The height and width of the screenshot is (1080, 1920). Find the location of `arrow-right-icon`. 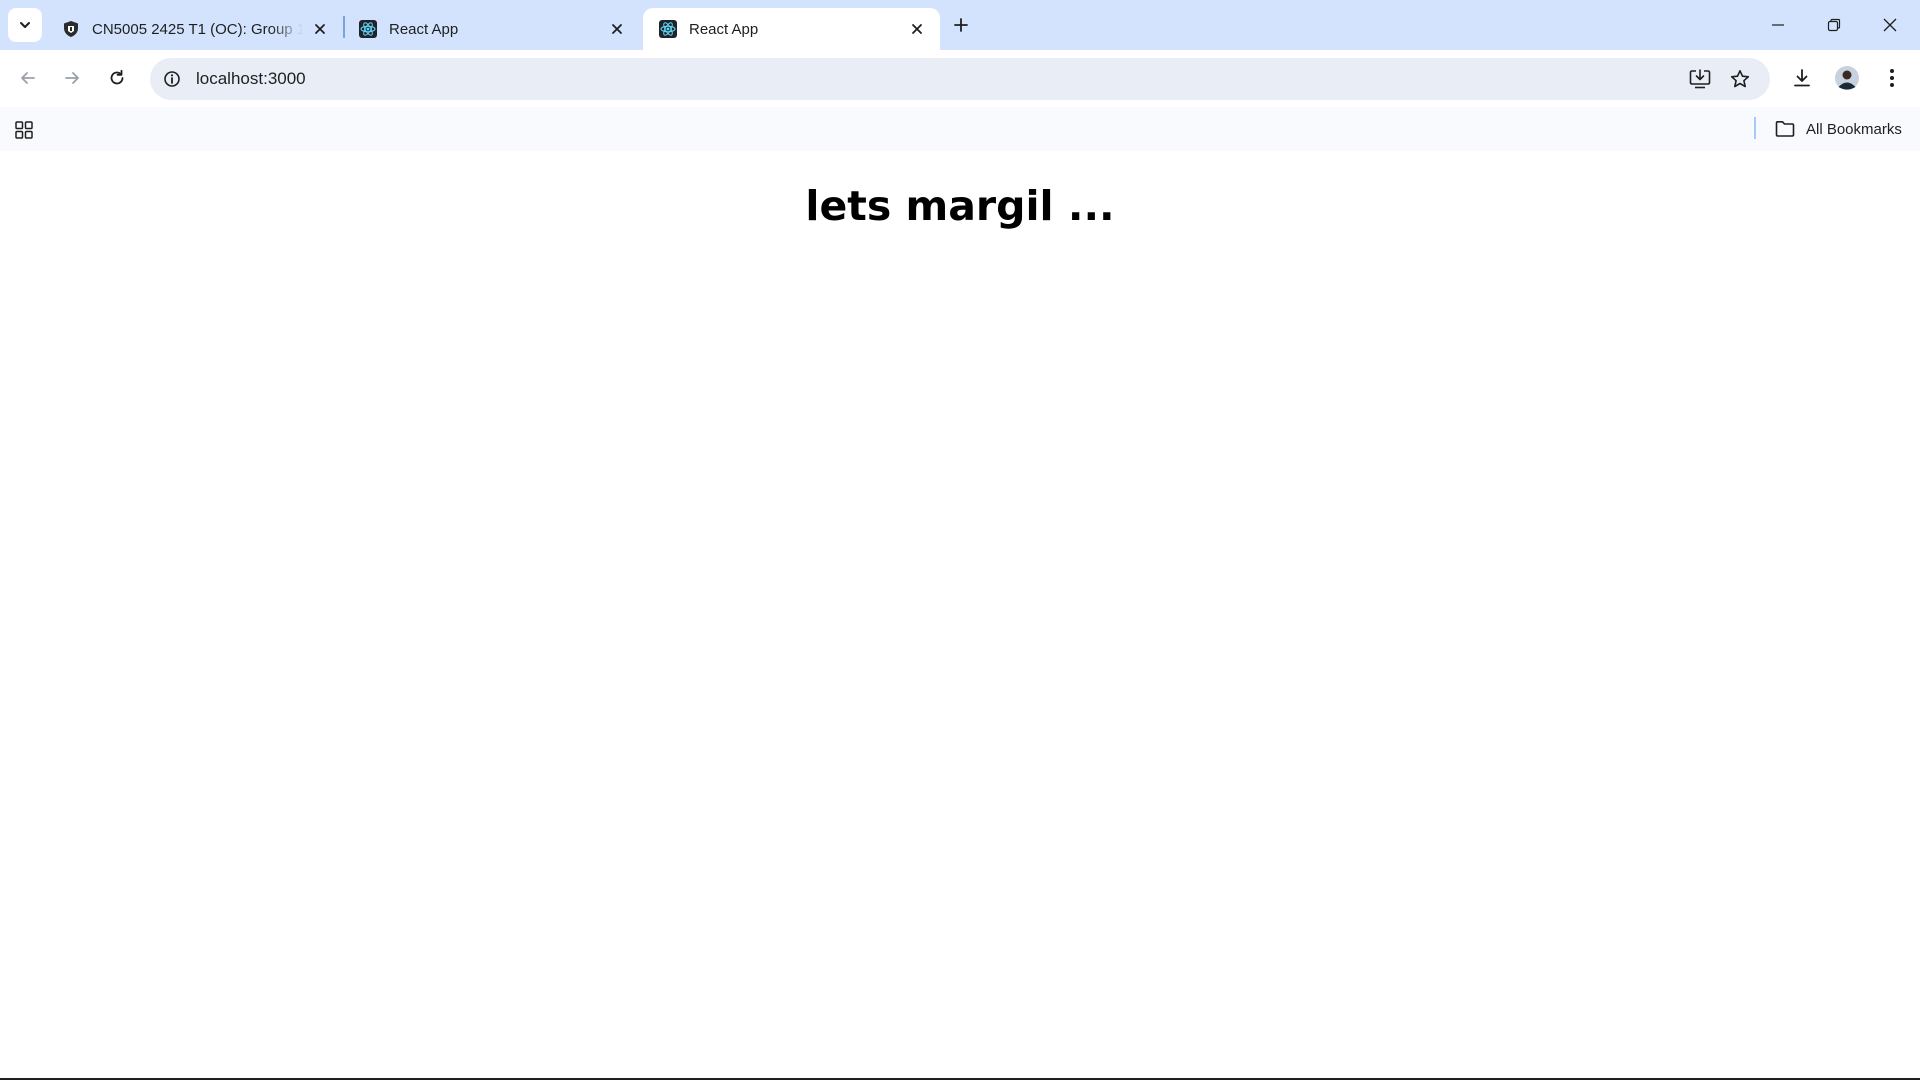

arrow-right-icon is located at coordinates (72, 78).